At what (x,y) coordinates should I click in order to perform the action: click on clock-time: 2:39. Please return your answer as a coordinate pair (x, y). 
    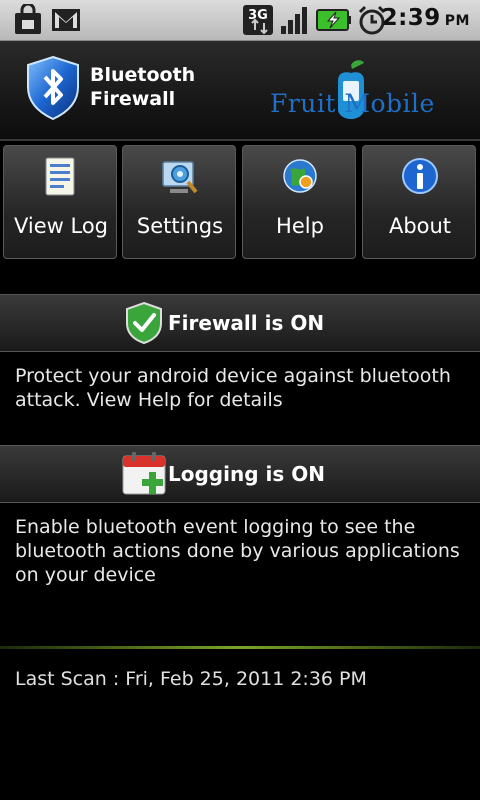
    Looking at the image, I should click on (411, 18).